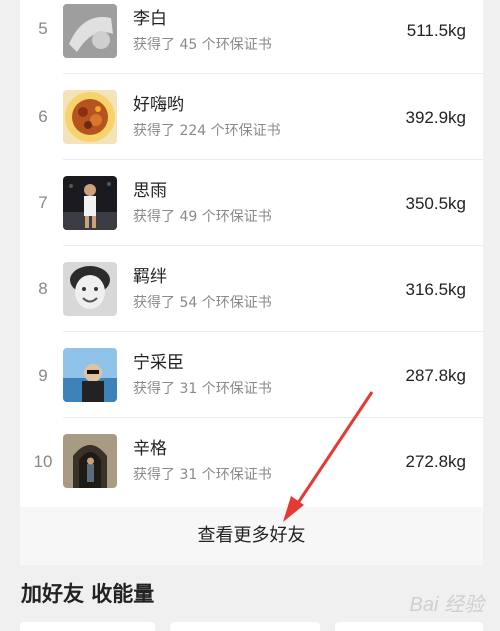 The height and width of the screenshot is (631, 500). I want to click on friend-name: 辛格, so click(150, 449).